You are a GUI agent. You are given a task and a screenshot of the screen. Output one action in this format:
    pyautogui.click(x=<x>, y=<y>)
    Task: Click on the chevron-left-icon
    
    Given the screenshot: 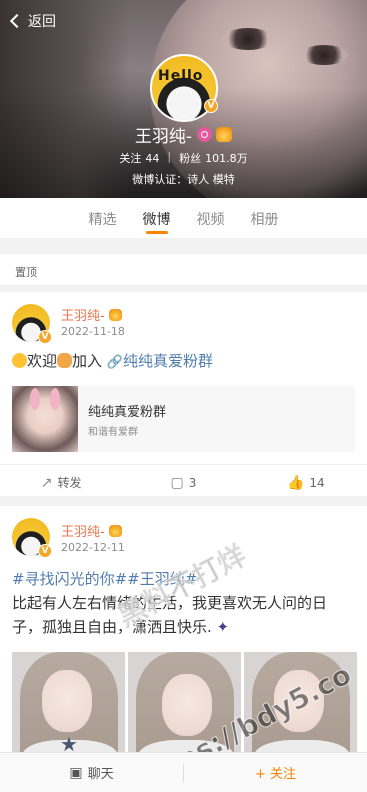 What is the action you would take?
    pyautogui.click(x=17, y=21)
    